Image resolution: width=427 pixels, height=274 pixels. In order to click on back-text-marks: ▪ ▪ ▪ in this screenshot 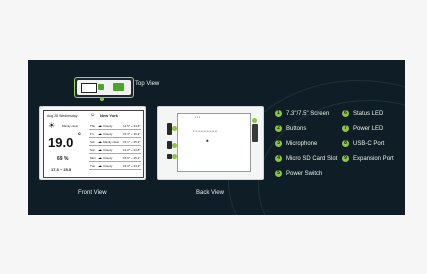, I will do `click(197, 117)`.